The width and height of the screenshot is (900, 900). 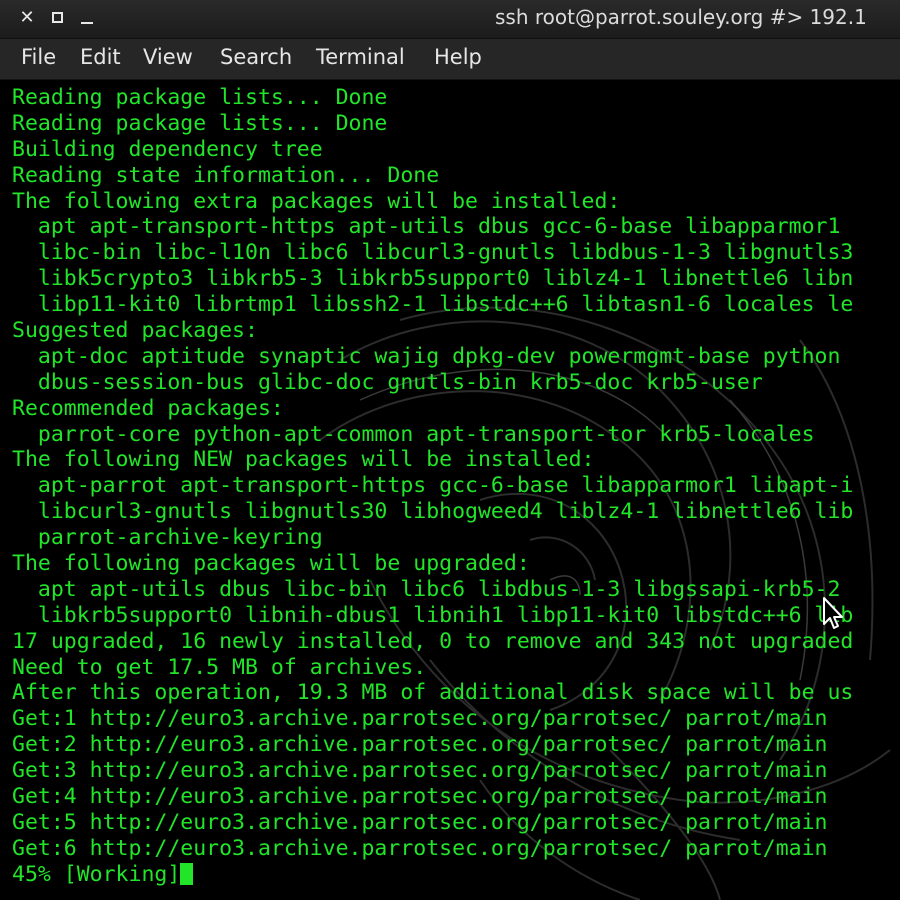 I want to click on menu-search: Search, so click(x=256, y=57).